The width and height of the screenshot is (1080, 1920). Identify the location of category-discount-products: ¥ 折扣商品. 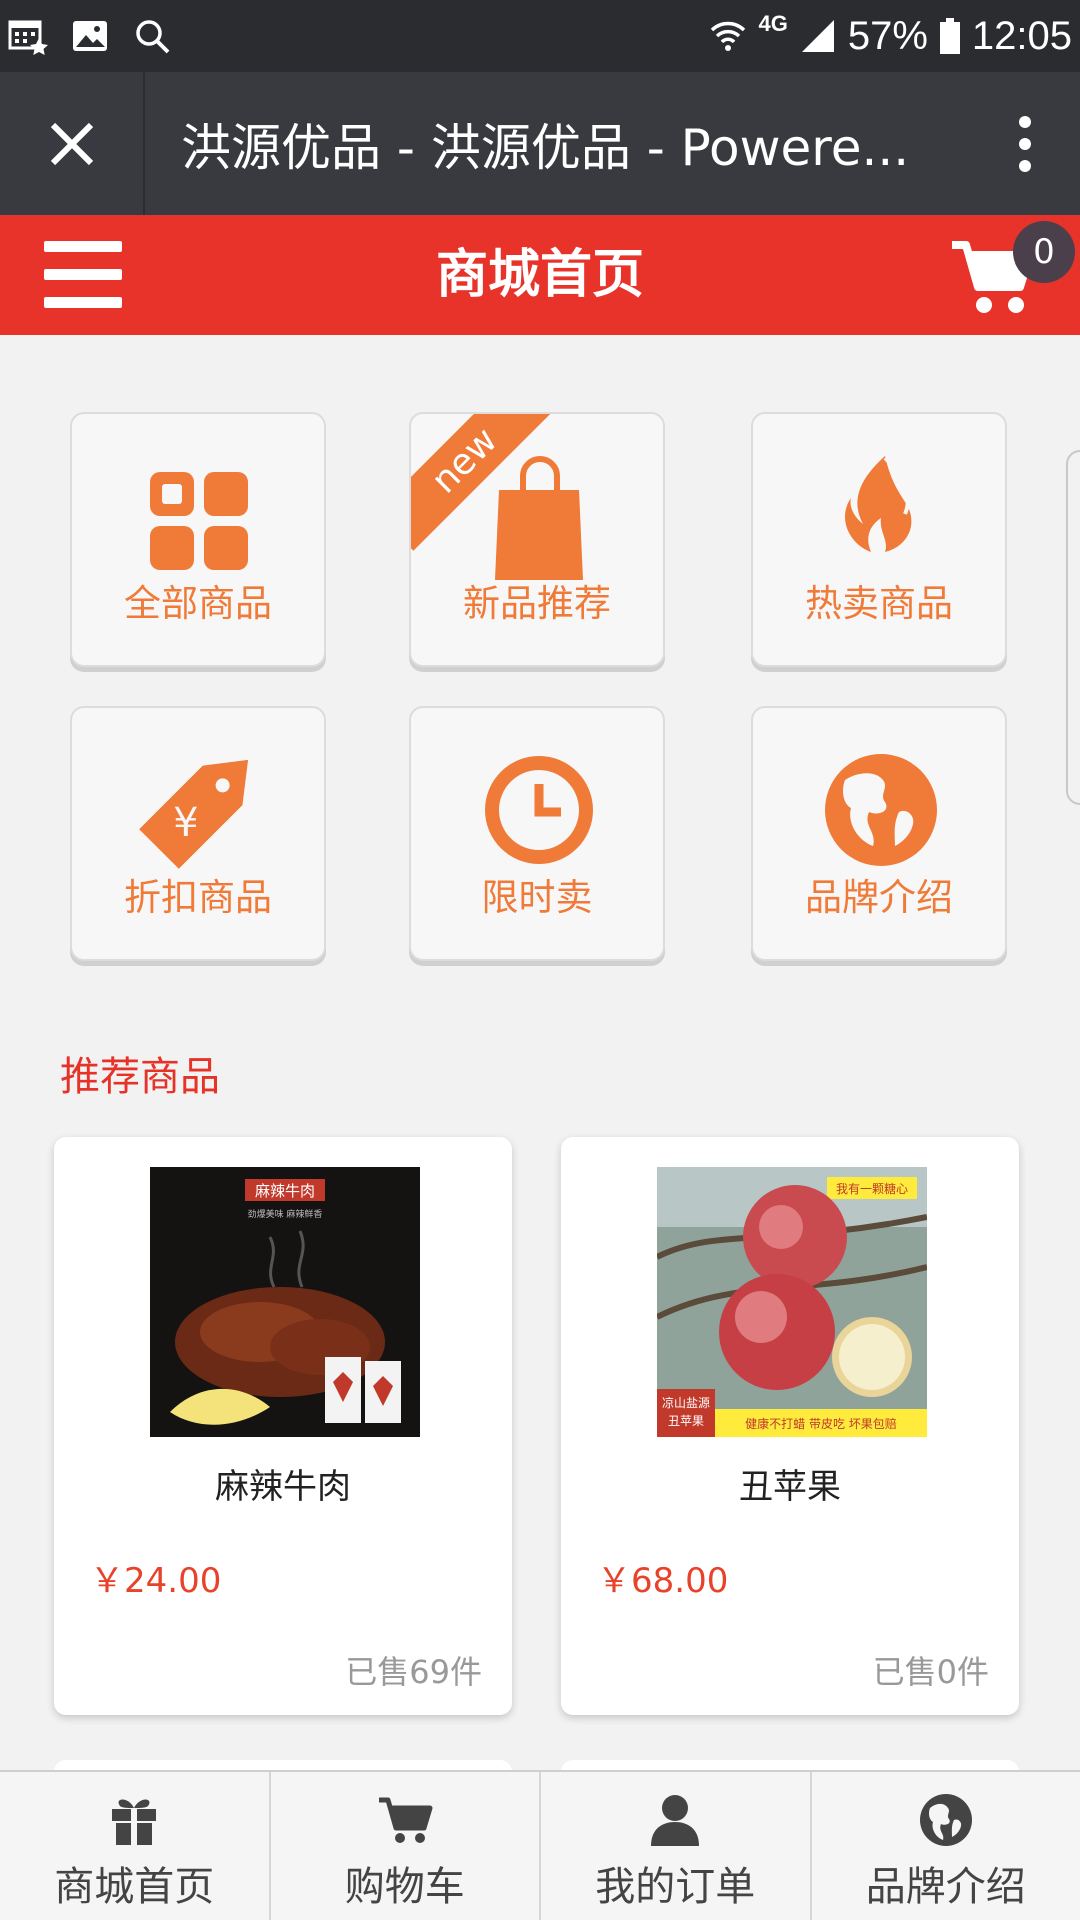
(198, 833).